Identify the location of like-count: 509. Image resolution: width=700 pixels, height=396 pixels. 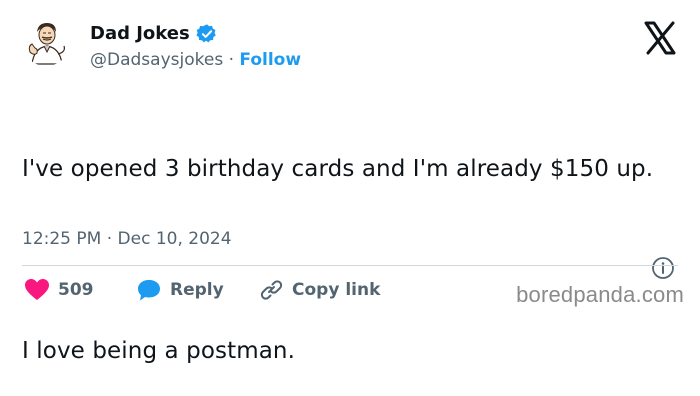
(76, 290).